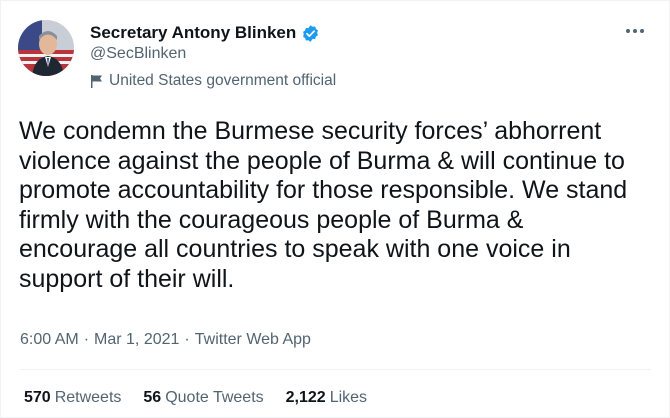 The image size is (670, 418). What do you see at coordinates (305, 397) in the screenshot?
I see `likes-count: 2,122` at bounding box center [305, 397].